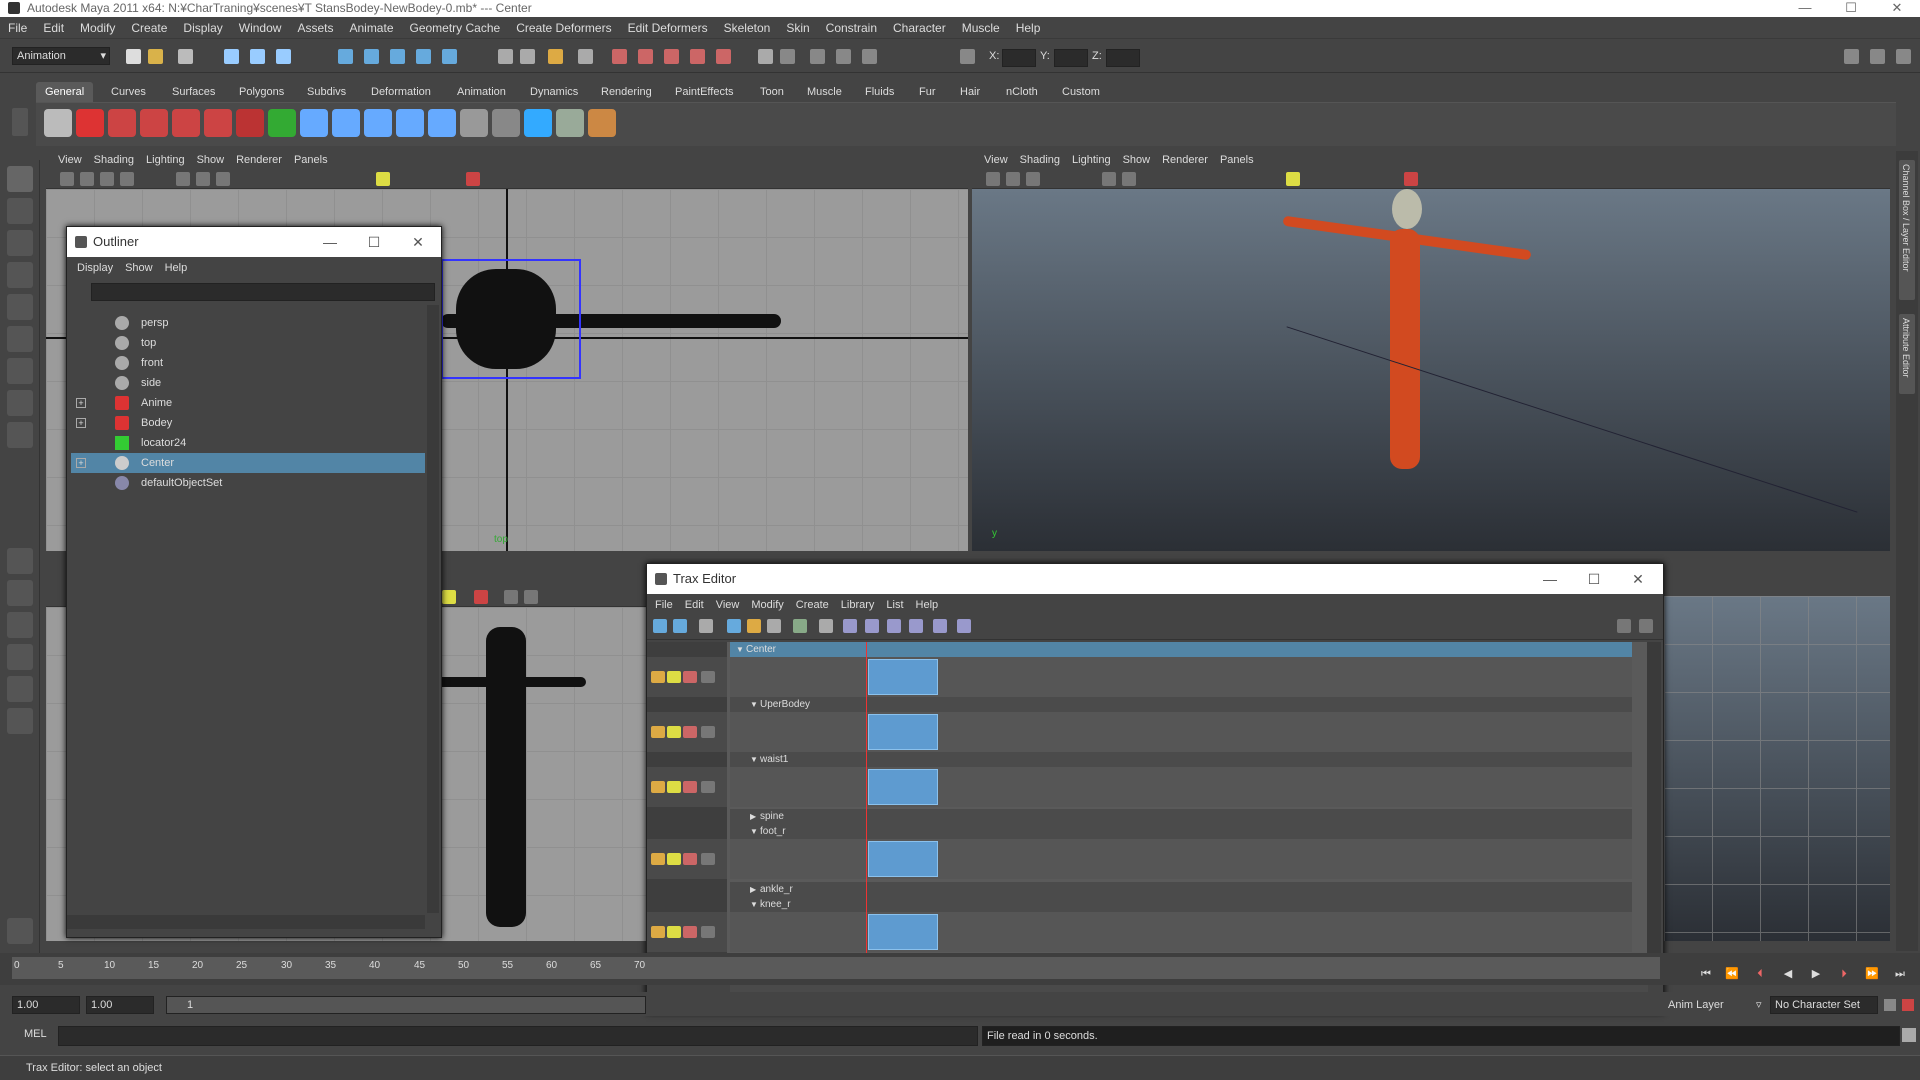  Describe the element at coordinates (61, 56) in the screenshot. I see `menu-set-dropdown: Animation ▾` at that location.